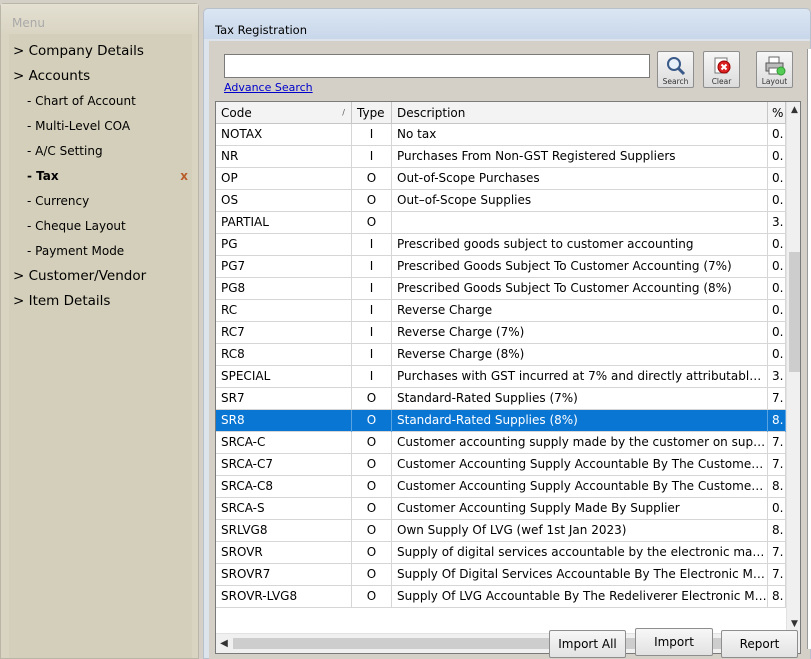 This screenshot has width=811, height=659. What do you see at coordinates (284, 531) in the screenshot?
I see `cell-code: SRLVG8` at bounding box center [284, 531].